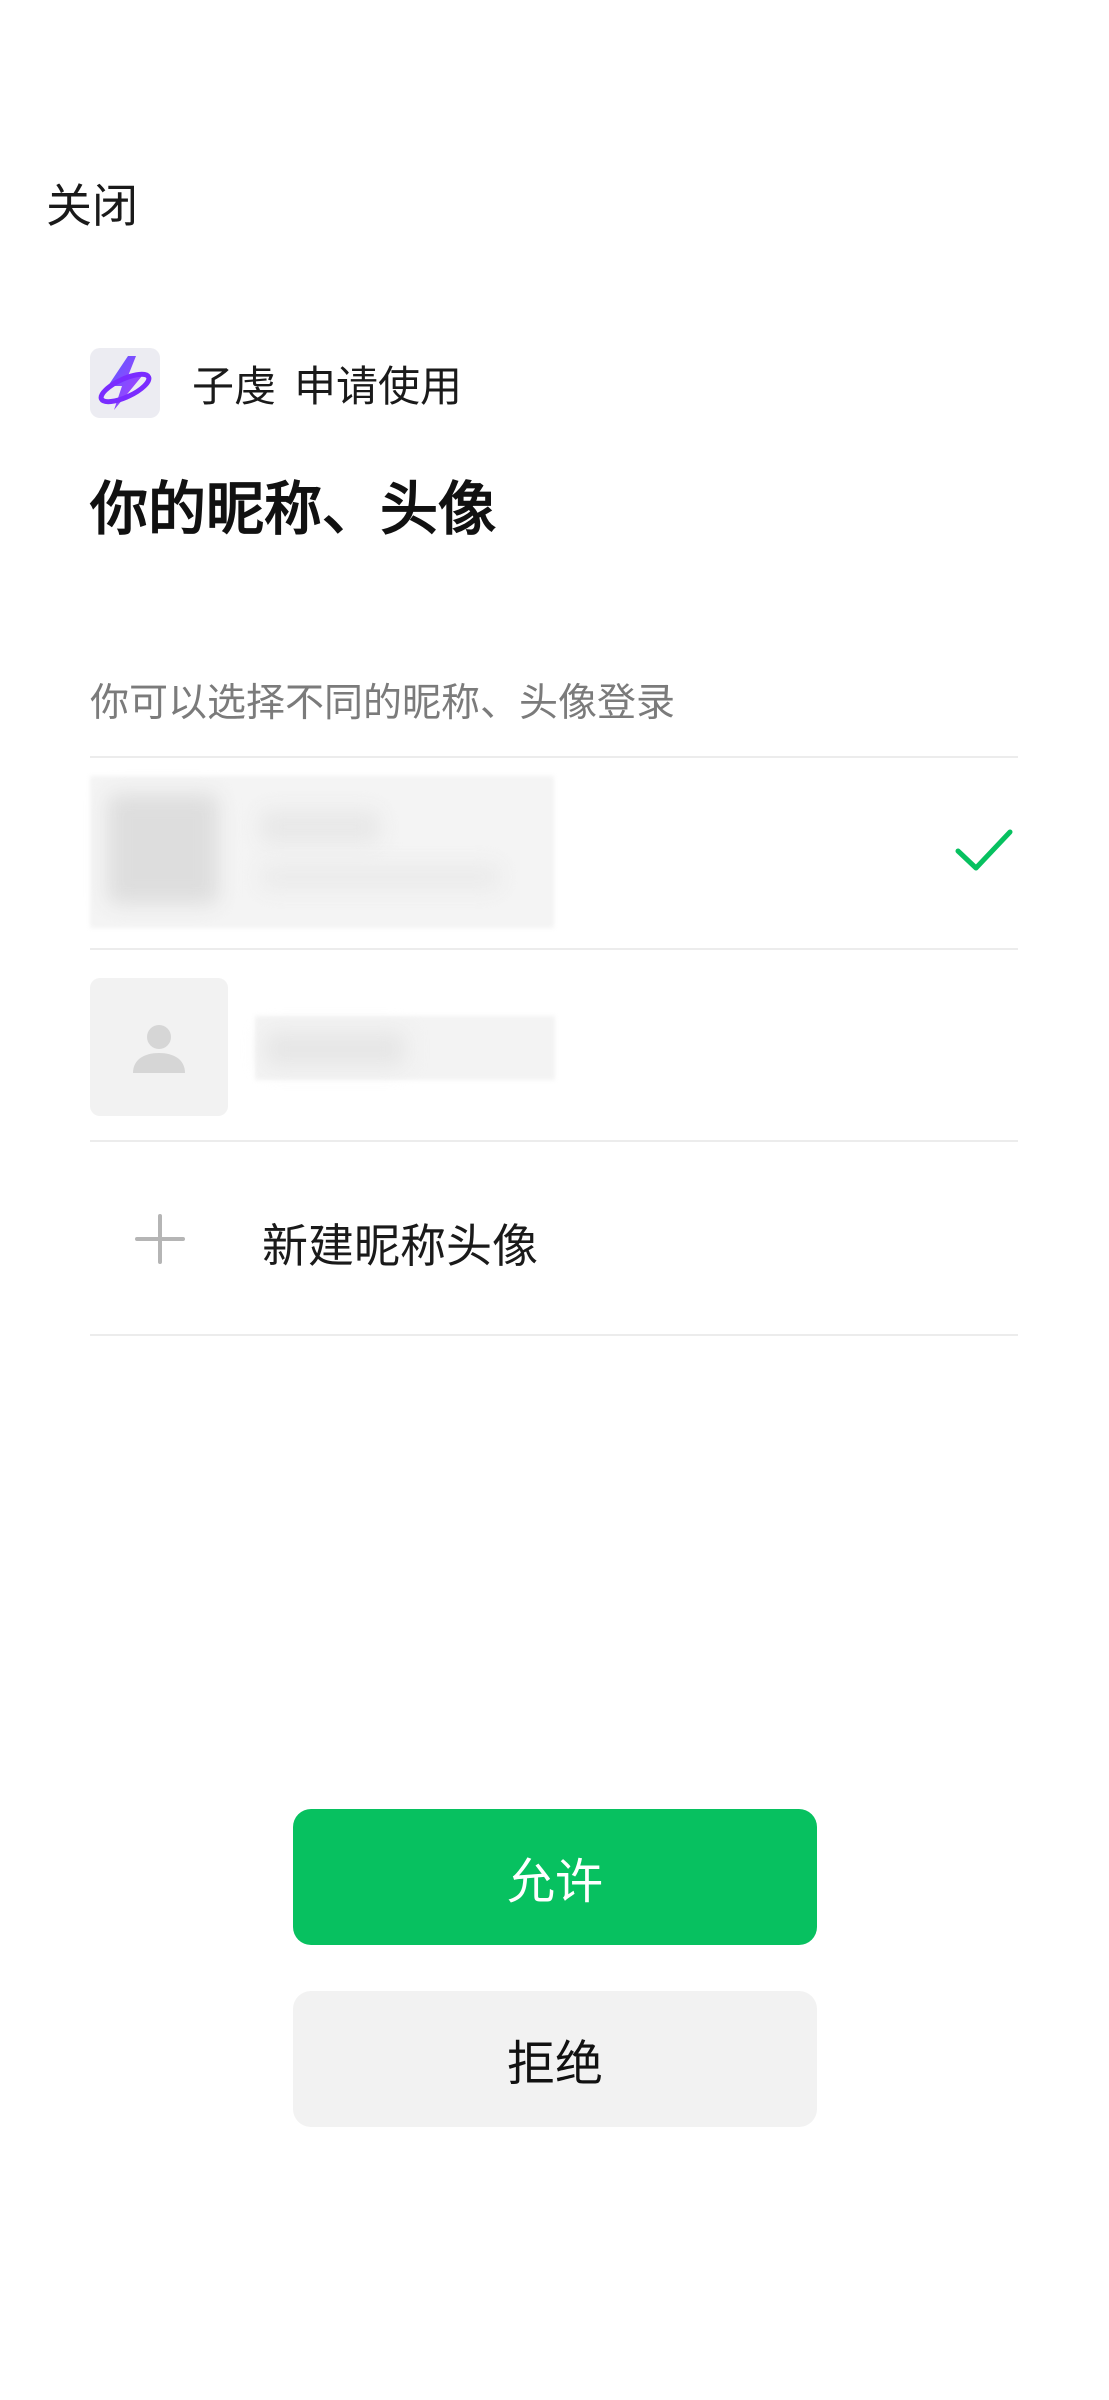  I want to click on person-placeholder-icon, so click(159, 1047).